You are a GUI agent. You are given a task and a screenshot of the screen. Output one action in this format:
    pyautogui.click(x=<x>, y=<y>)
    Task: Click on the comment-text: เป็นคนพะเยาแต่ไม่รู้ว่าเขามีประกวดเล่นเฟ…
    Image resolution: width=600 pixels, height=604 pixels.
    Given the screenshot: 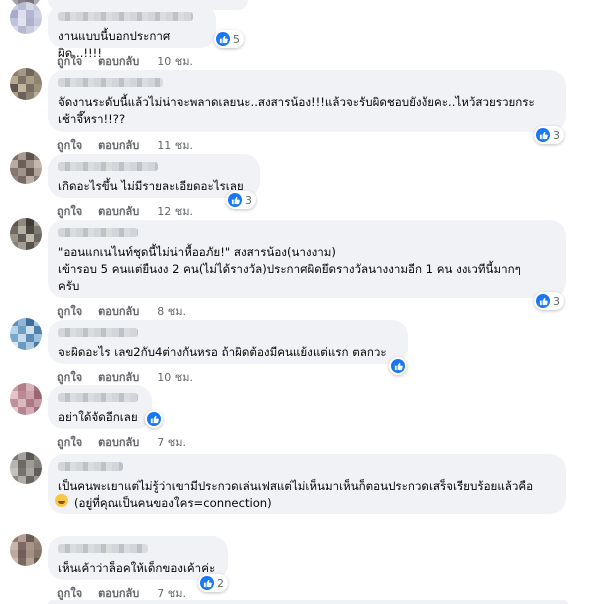 What is the action you would take?
    pyautogui.click(x=296, y=494)
    